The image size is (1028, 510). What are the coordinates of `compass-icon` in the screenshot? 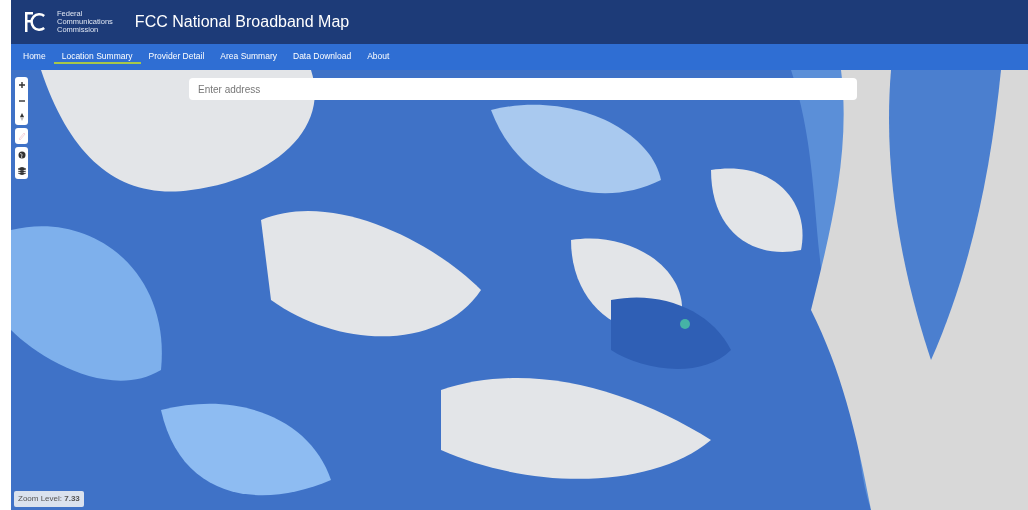 It's located at (21, 117).